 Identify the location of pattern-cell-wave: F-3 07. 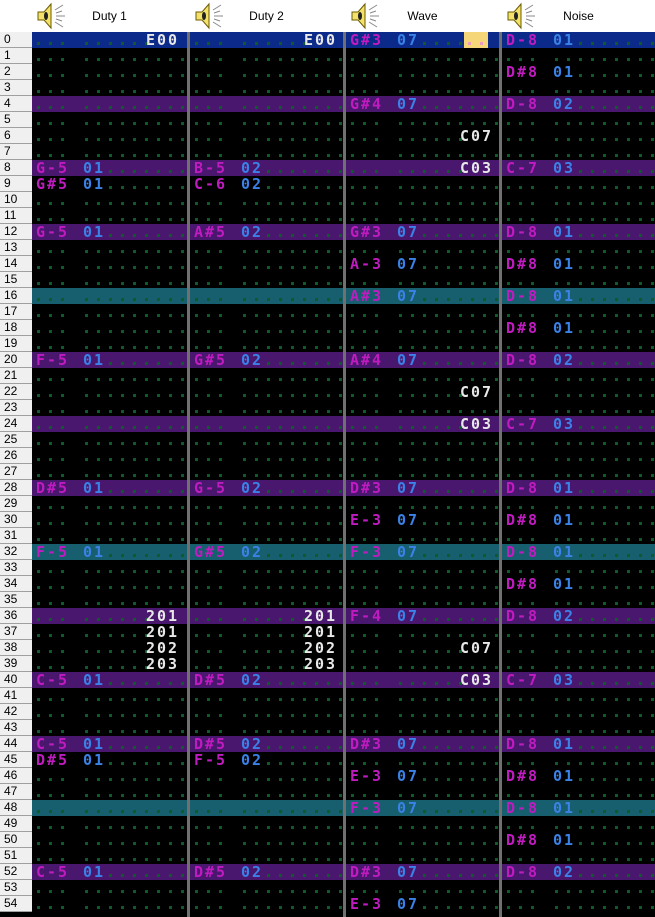
(425, 808).